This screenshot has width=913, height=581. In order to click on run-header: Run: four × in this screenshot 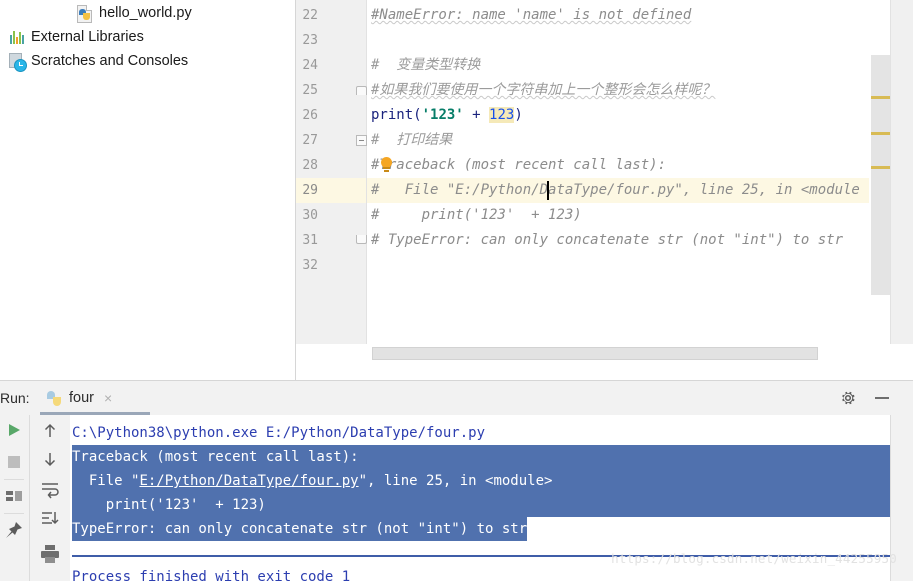, I will do `click(456, 398)`.